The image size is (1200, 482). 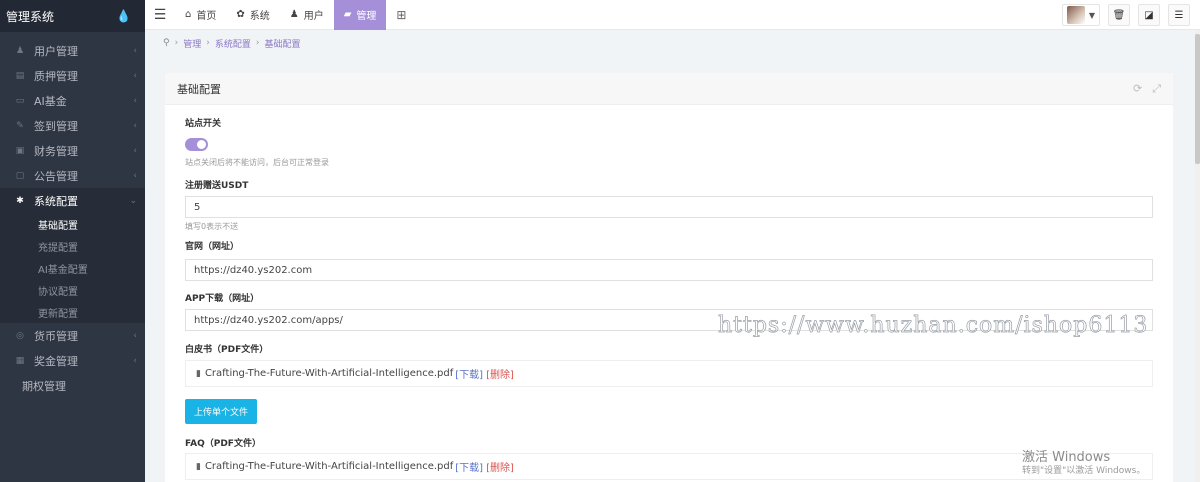 I want to click on sidebar-item-label: 奖金管理, so click(x=56, y=361).